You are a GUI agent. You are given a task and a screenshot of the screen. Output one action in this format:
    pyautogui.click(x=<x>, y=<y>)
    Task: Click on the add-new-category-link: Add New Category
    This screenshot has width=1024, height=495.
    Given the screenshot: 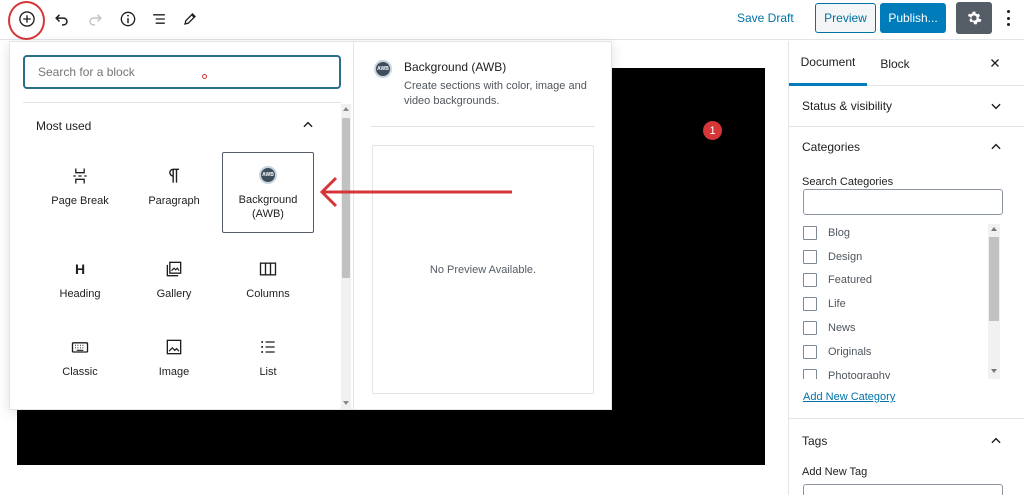 What is the action you would take?
    pyautogui.click(x=849, y=397)
    